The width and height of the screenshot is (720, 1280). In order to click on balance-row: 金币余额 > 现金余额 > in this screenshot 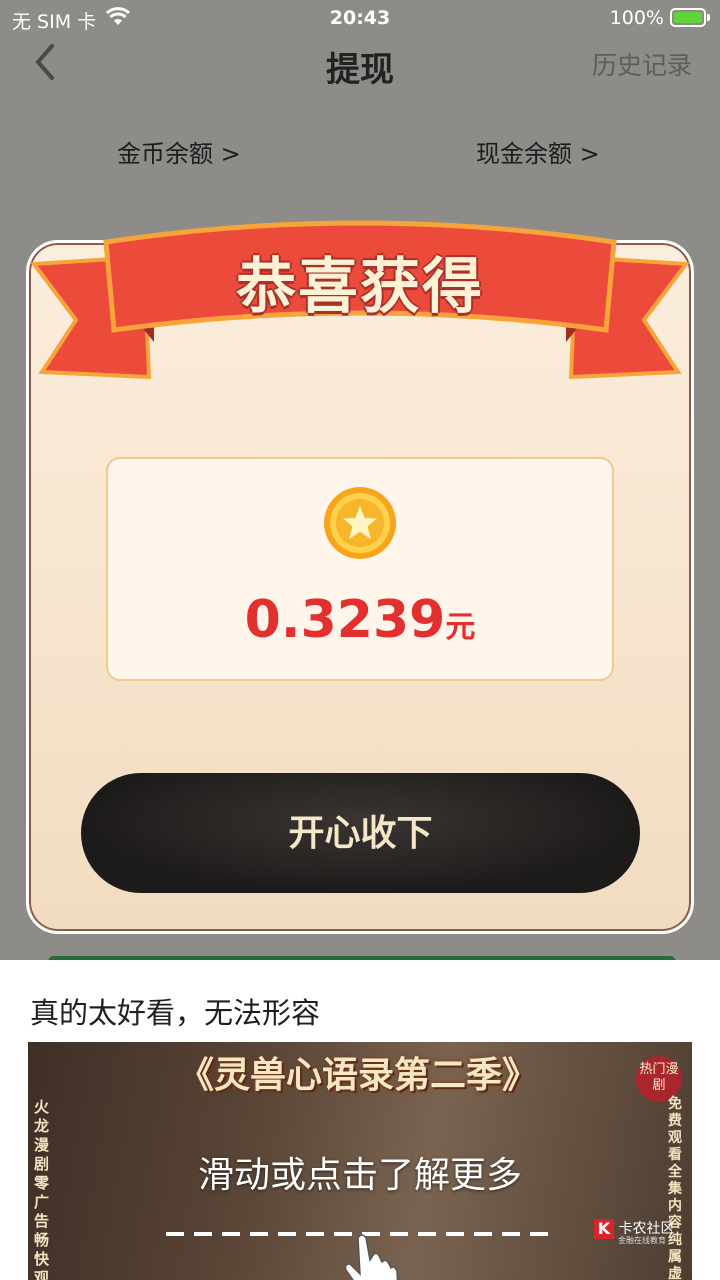, I will do `click(360, 150)`.